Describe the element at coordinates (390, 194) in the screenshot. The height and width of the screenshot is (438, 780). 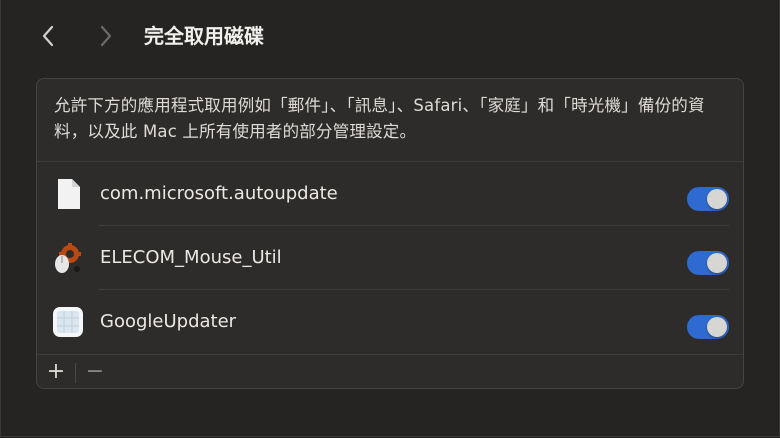
I see `app-row-autoupdate: com.microsoft.autoupdate` at that location.